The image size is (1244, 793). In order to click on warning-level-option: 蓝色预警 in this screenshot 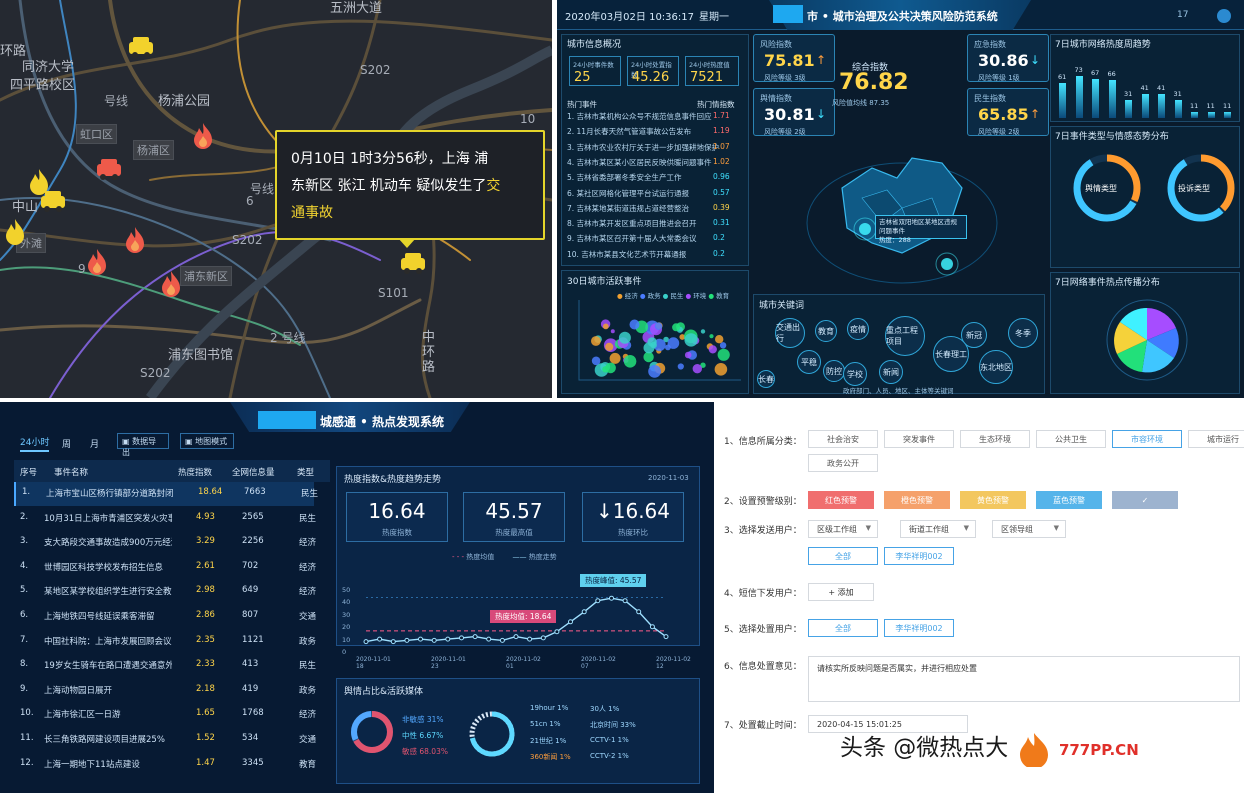, I will do `click(1069, 500)`.